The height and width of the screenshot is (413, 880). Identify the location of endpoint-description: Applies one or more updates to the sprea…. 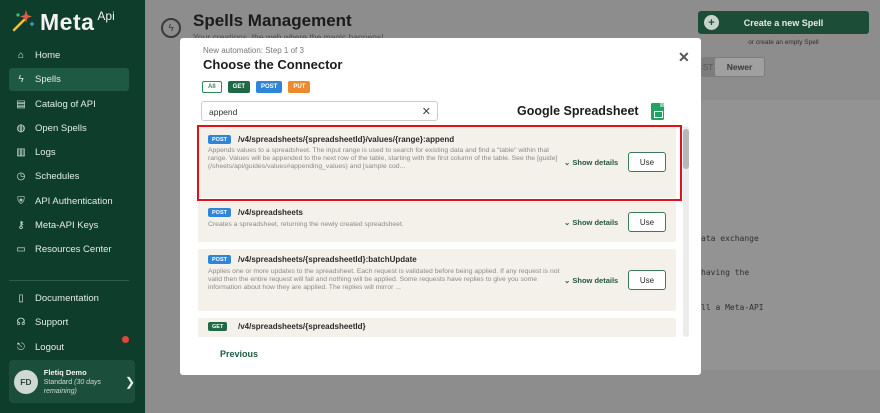
(384, 280).